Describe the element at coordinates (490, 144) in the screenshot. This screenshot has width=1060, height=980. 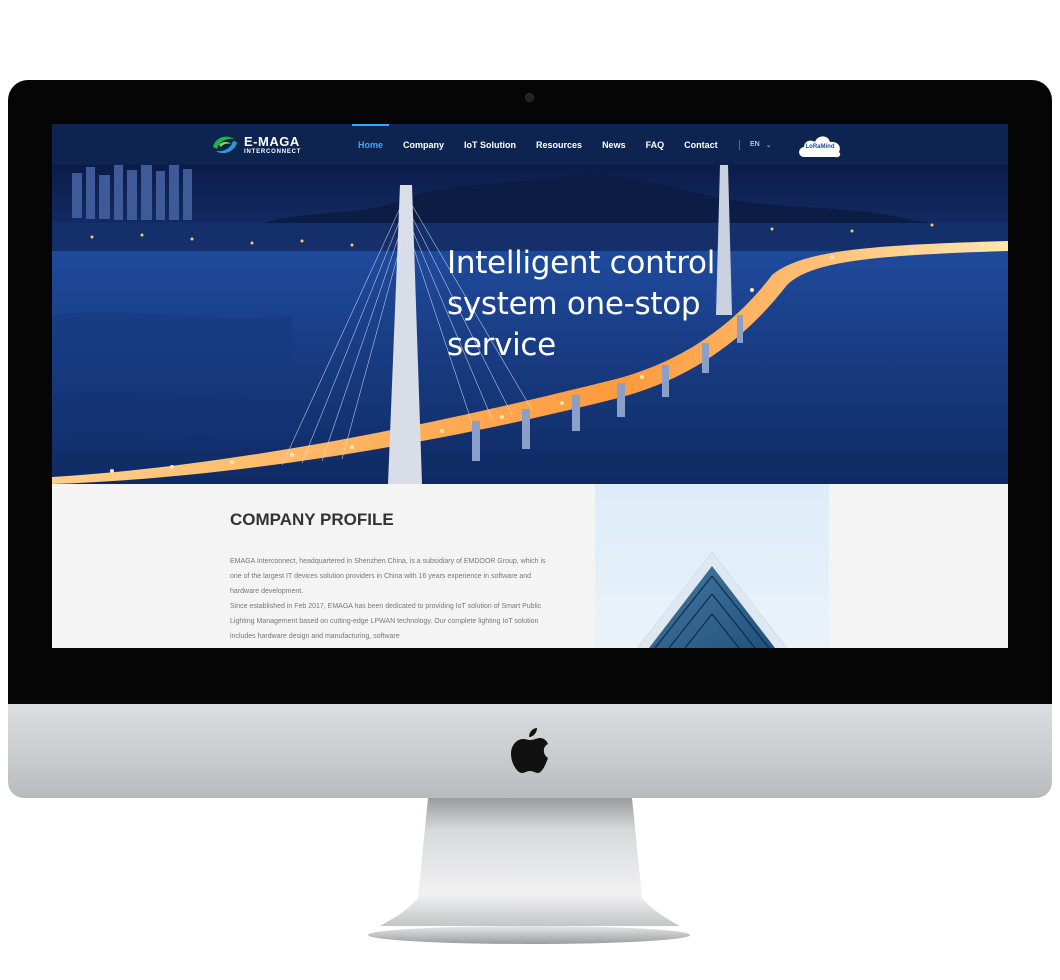
I see `nav-item-iot-solution: IoT Solution` at that location.